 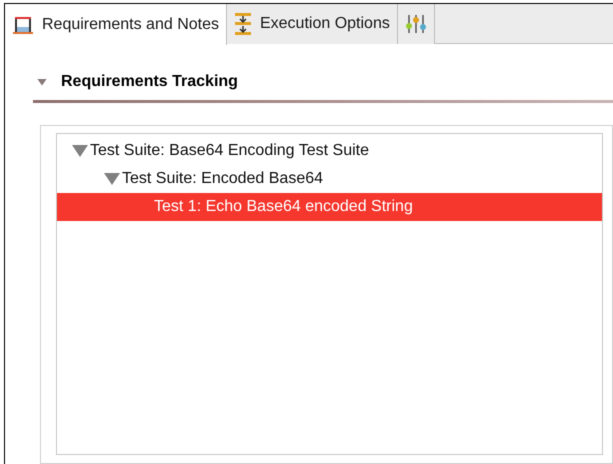 I want to click on tab: Requirements and Notes, so click(x=116, y=24).